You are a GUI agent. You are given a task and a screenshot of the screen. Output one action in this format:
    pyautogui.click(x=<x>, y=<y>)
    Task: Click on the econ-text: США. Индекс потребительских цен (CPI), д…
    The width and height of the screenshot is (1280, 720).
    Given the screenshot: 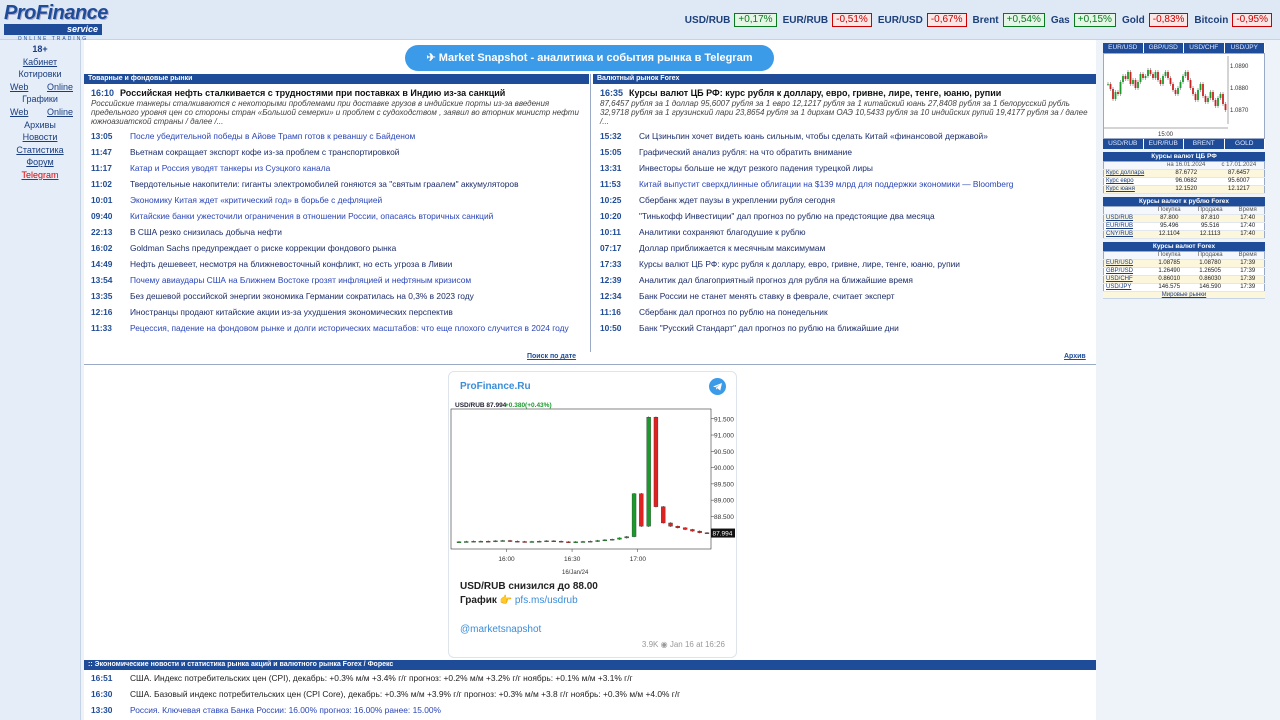 What is the action you would take?
    pyautogui.click(x=381, y=678)
    